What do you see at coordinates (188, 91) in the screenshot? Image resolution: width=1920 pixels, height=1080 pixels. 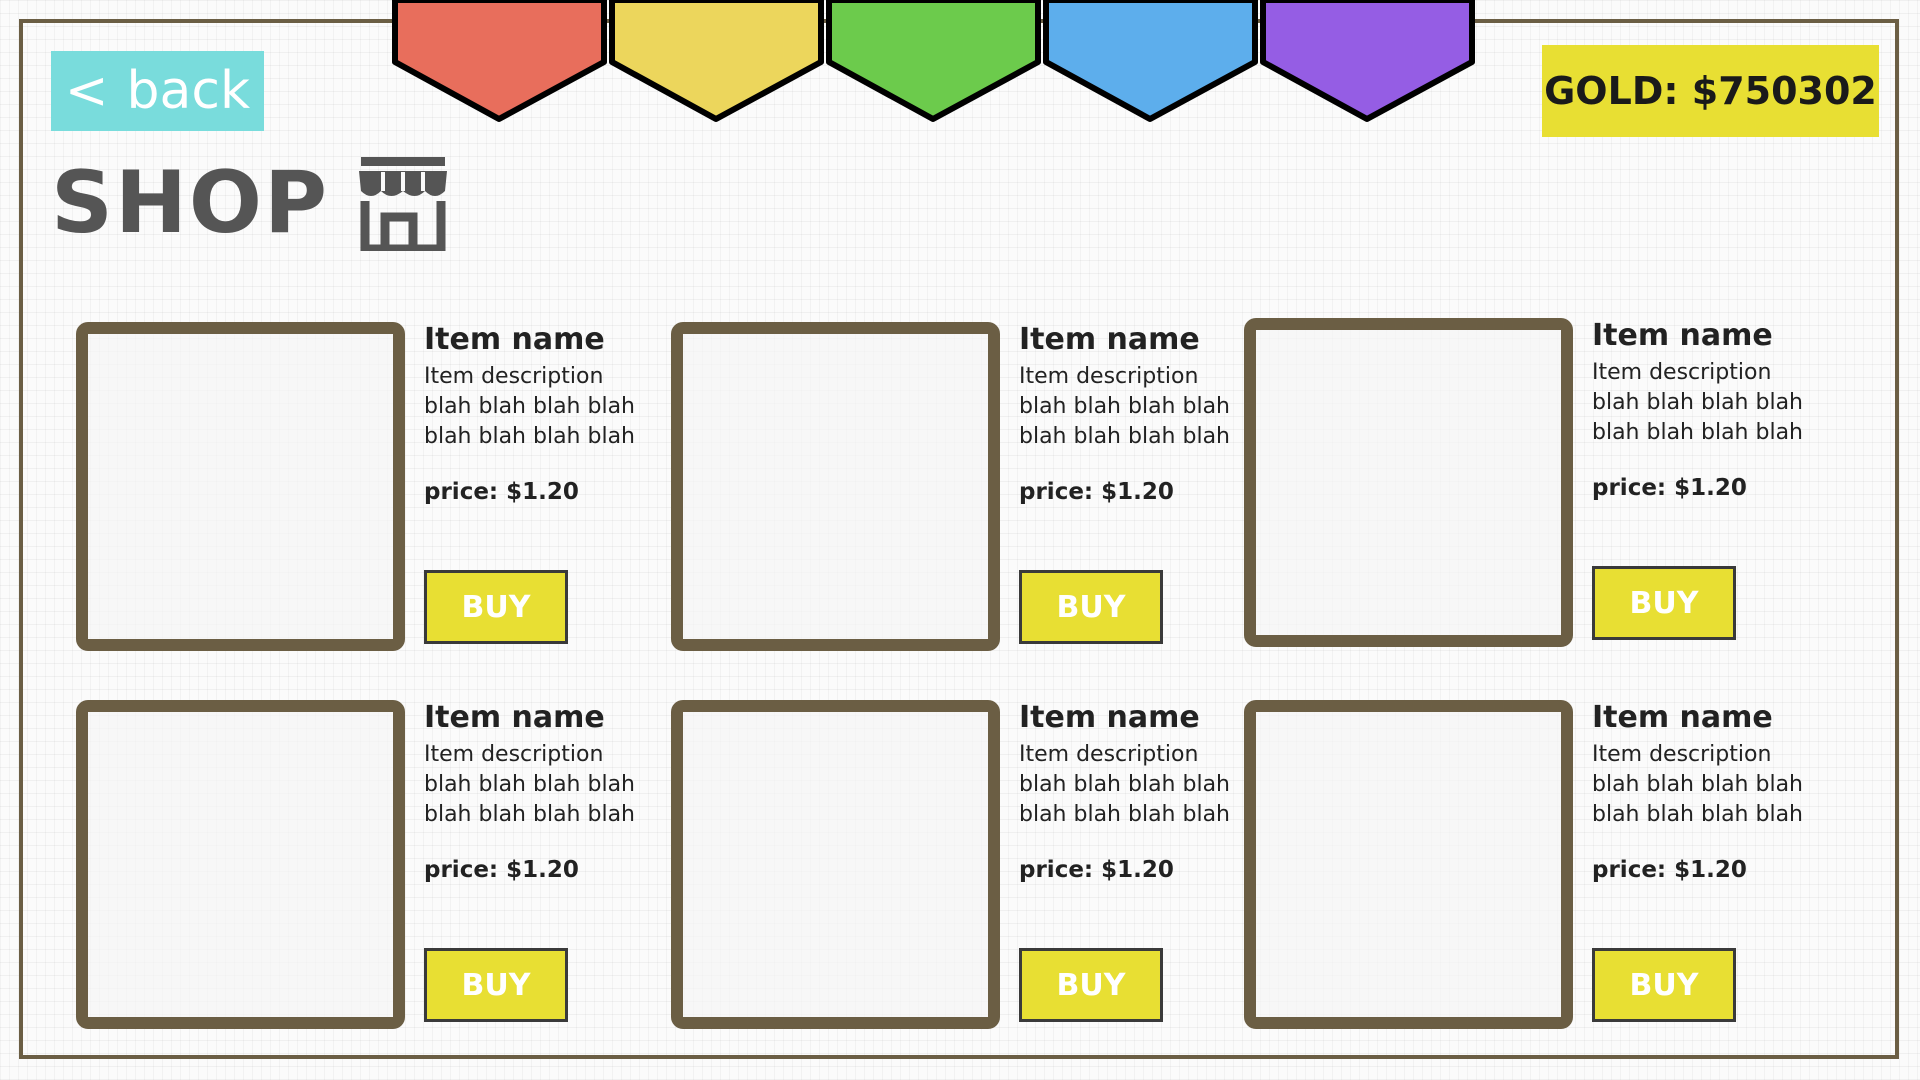 I see `back-button-label: back` at bounding box center [188, 91].